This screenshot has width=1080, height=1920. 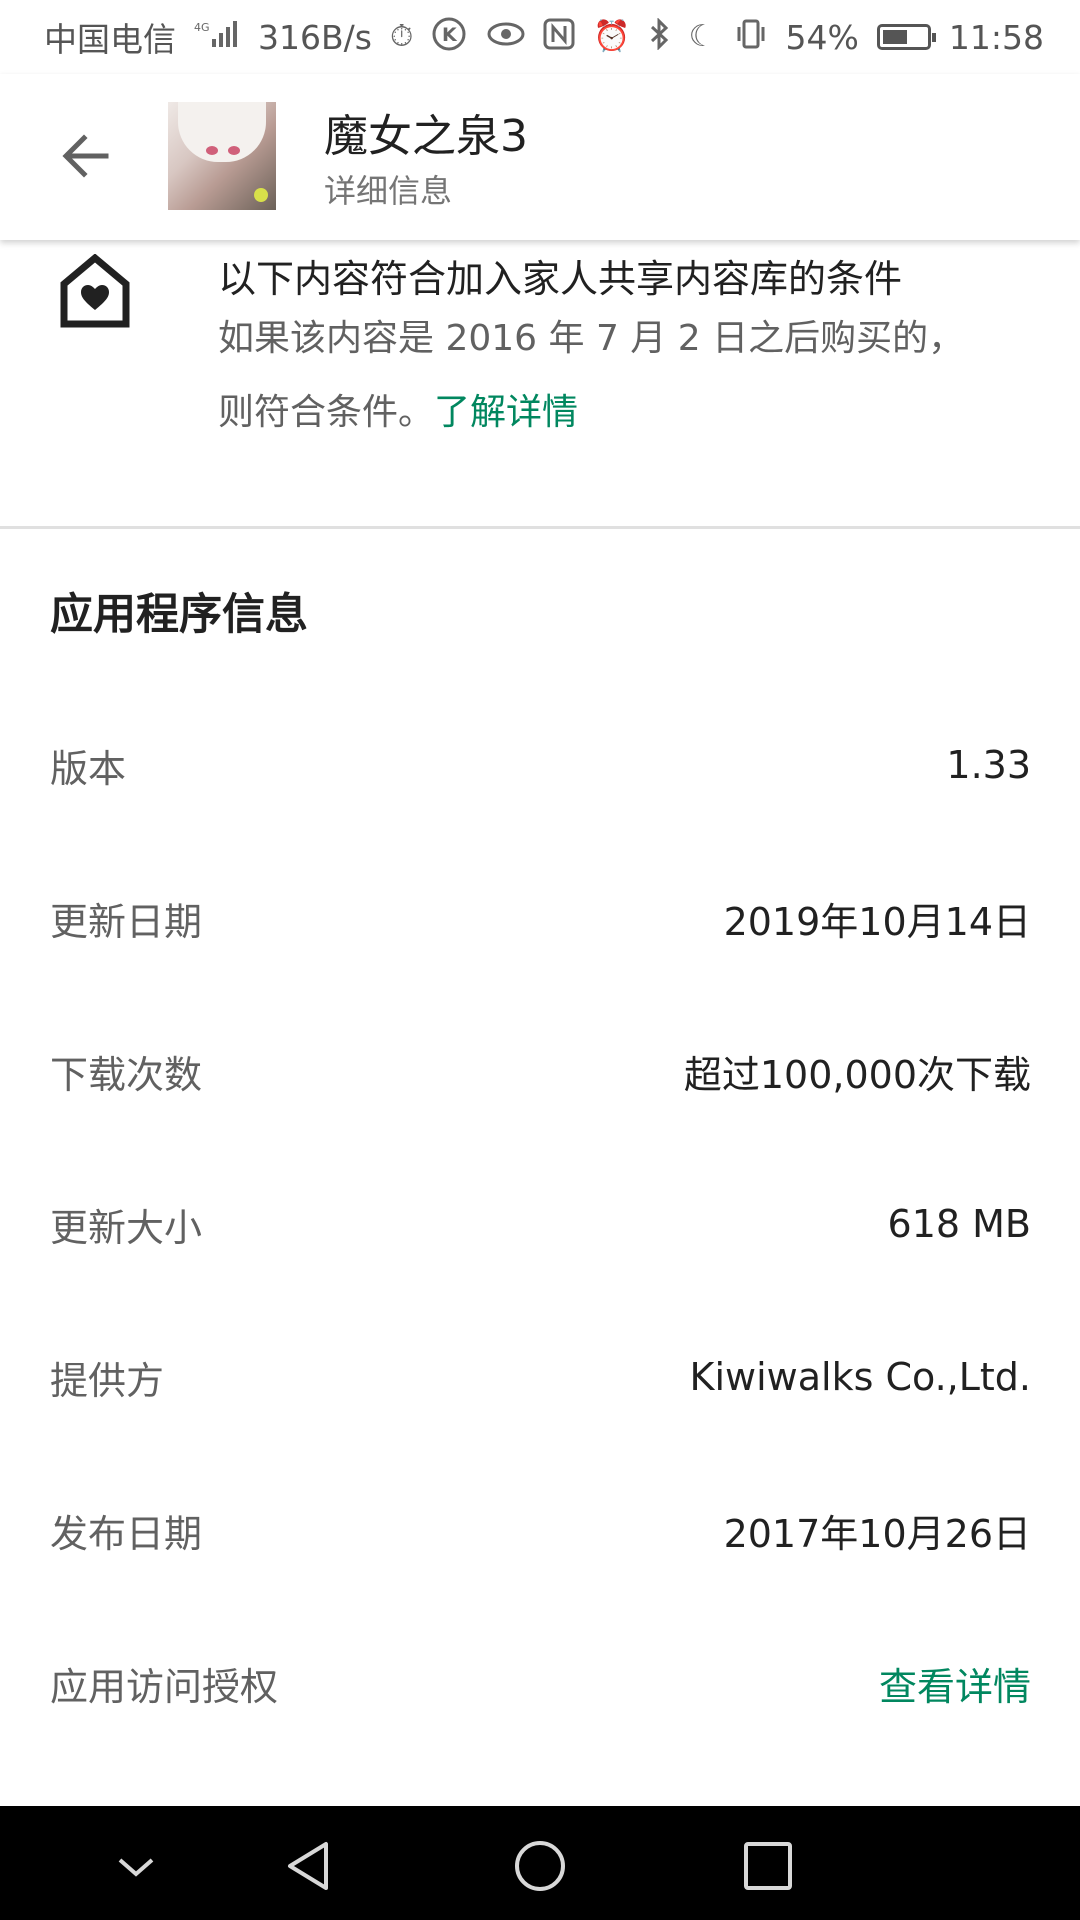 What do you see at coordinates (877, 1533) in the screenshot?
I see `info-value: 2017年10月26日` at bounding box center [877, 1533].